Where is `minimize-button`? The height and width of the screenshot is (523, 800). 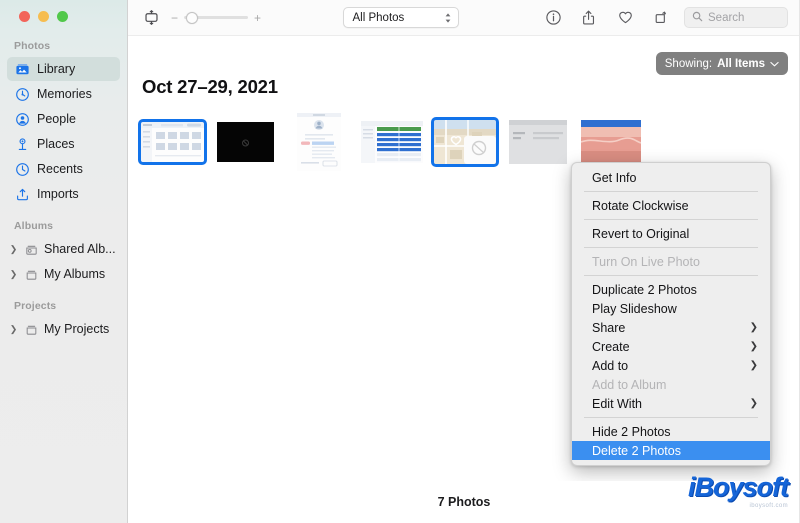 minimize-button is located at coordinates (43, 16).